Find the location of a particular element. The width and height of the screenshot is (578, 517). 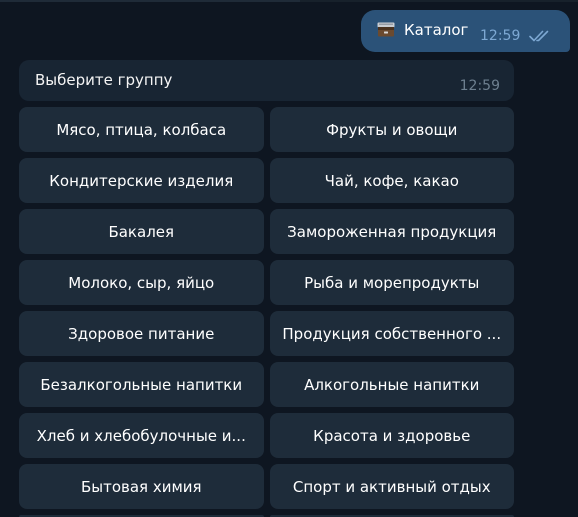

keyboard-button-meat-poultry-sausage: Мясо, птица, колбаса is located at coordinates (141, 129).